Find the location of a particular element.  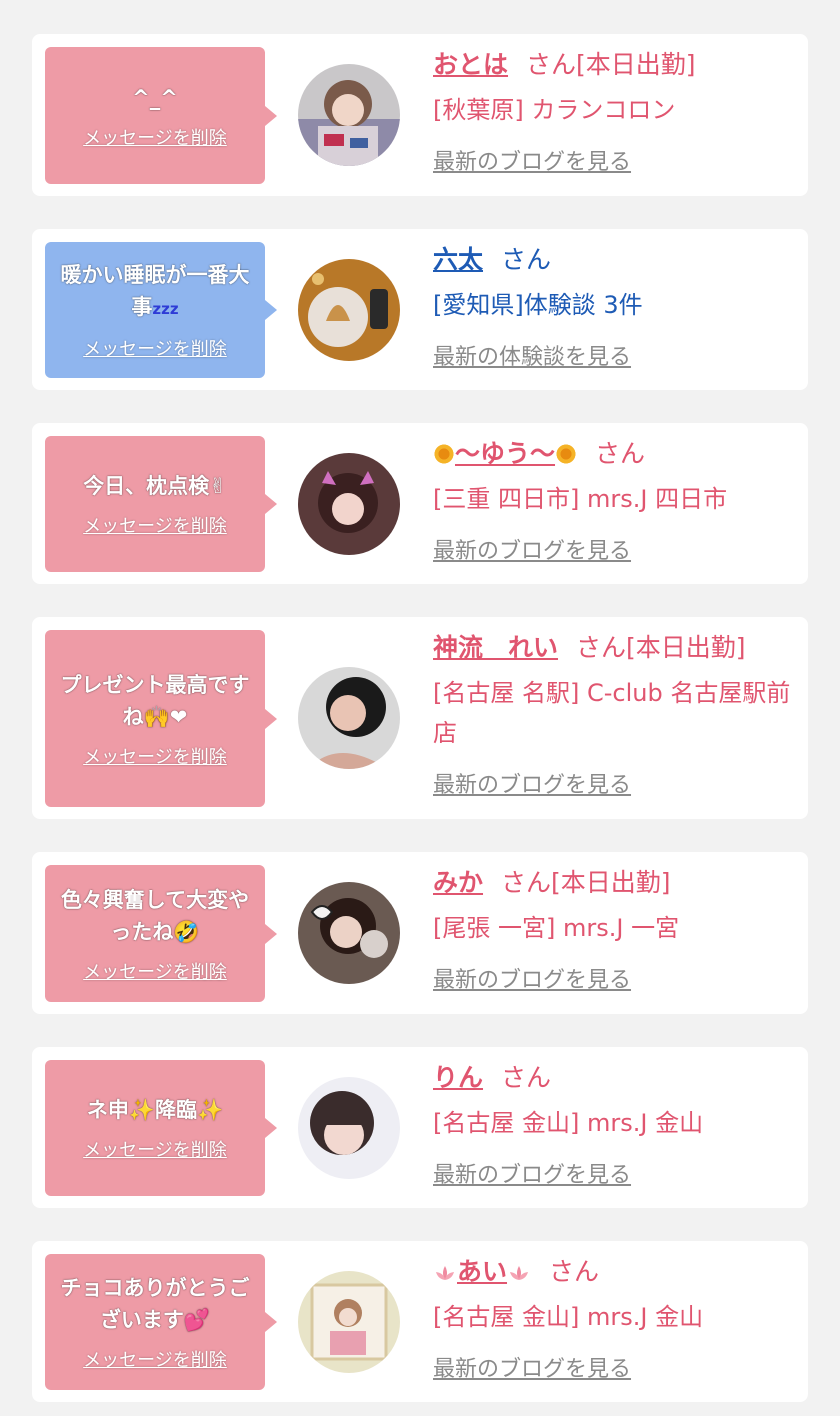

profile-name-link: あい is located at coordinates (482, 1271).